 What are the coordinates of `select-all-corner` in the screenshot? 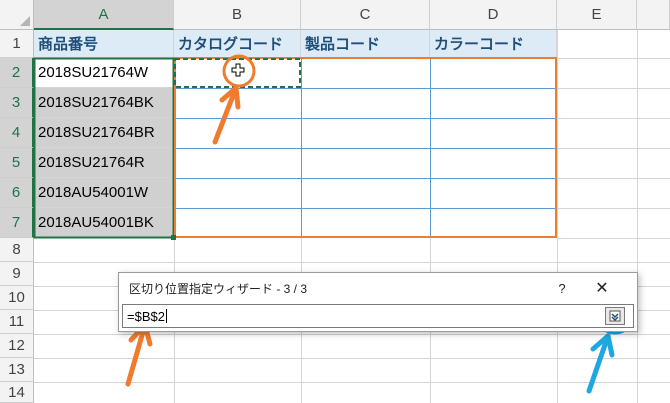 It's located at (17, 15).